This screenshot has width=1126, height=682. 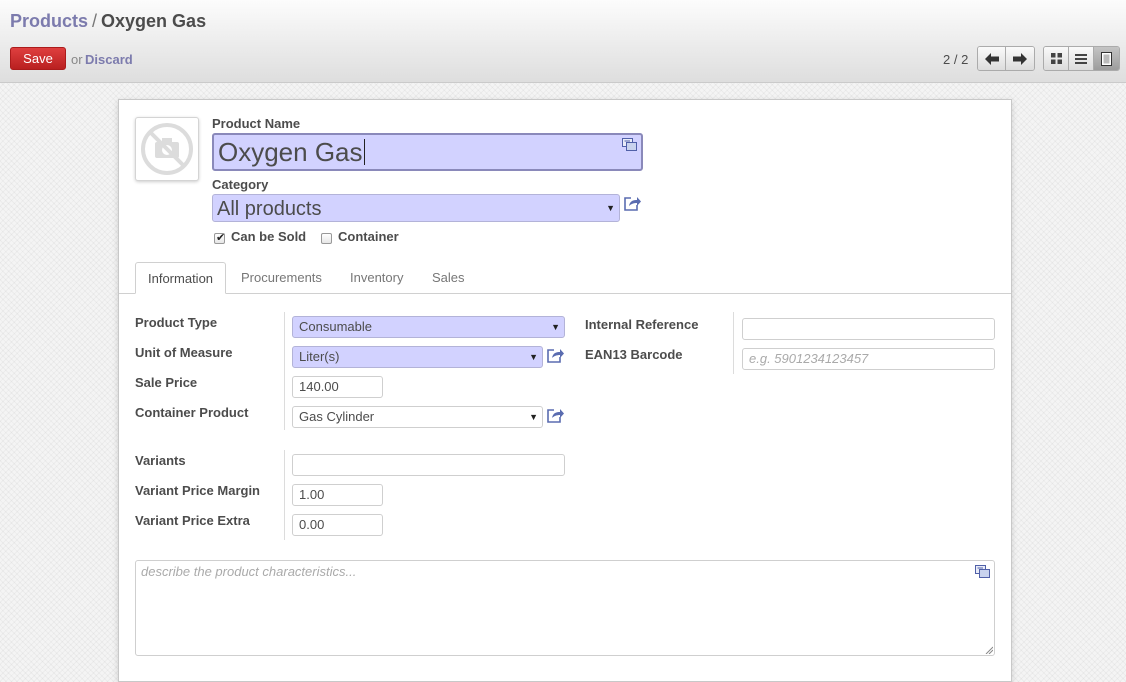 What do you see at coordinates (868, 329) in the screenshot?
I see `internal-reference-input` at bounding box center [868, 329].